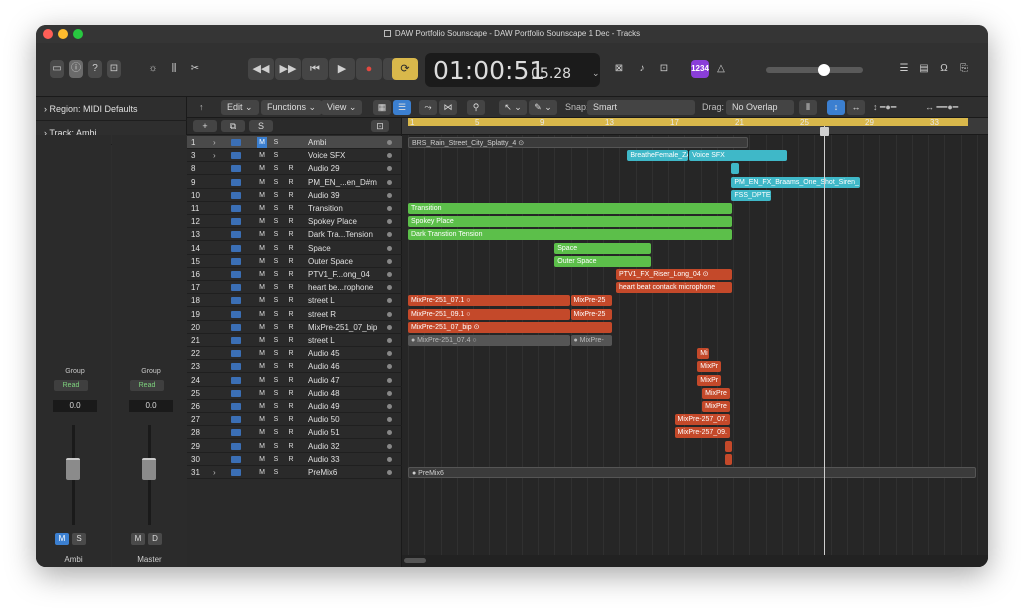 The height and width of the screenshot is (616, 1024). Describe the element at coordinates (350, 432) in the screenshot. I see `track-name: Audio 51` at that location.